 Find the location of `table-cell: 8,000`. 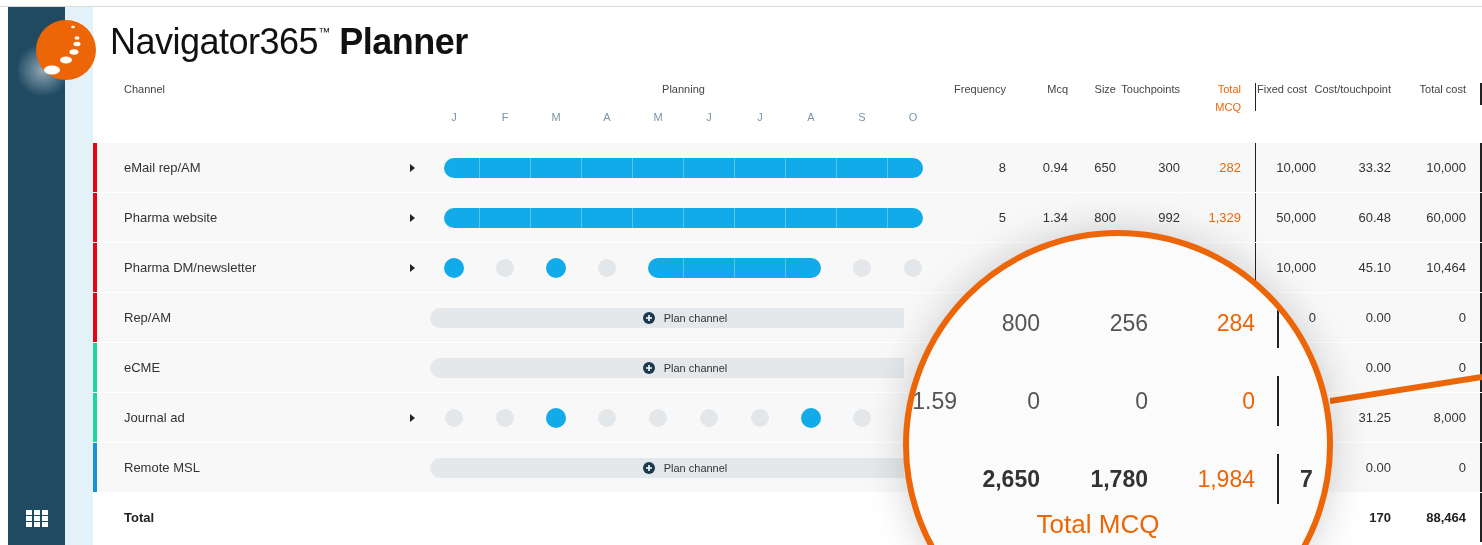

table-cell: 8,000 is located at coordinates (1449, 417).